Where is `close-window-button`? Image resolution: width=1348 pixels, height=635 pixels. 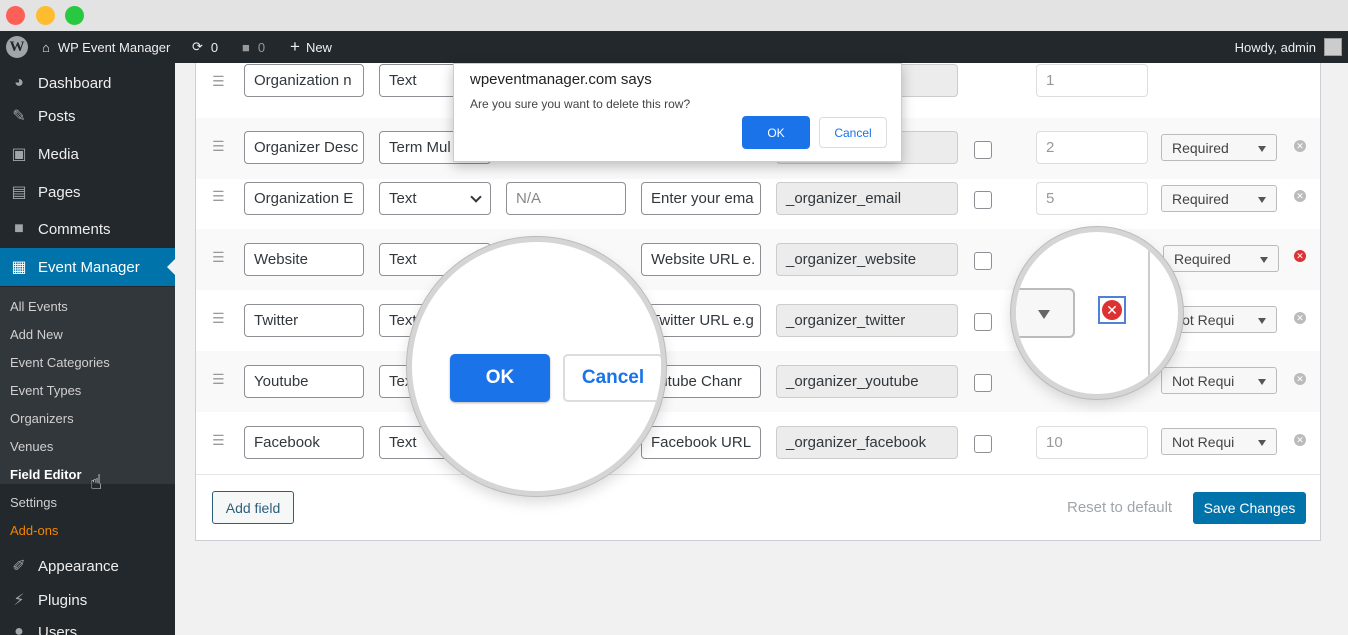 close-window-button is located at coordinates (15, 15).